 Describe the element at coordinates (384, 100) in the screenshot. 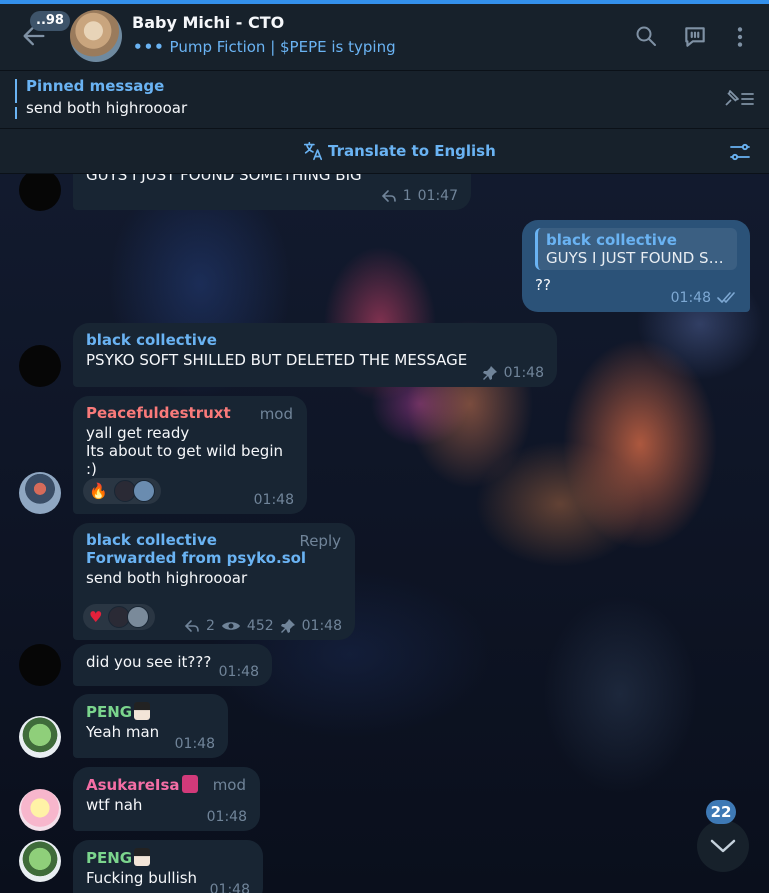

I see `pinned-message-bar: Pinned message send both highroooar` at that location.